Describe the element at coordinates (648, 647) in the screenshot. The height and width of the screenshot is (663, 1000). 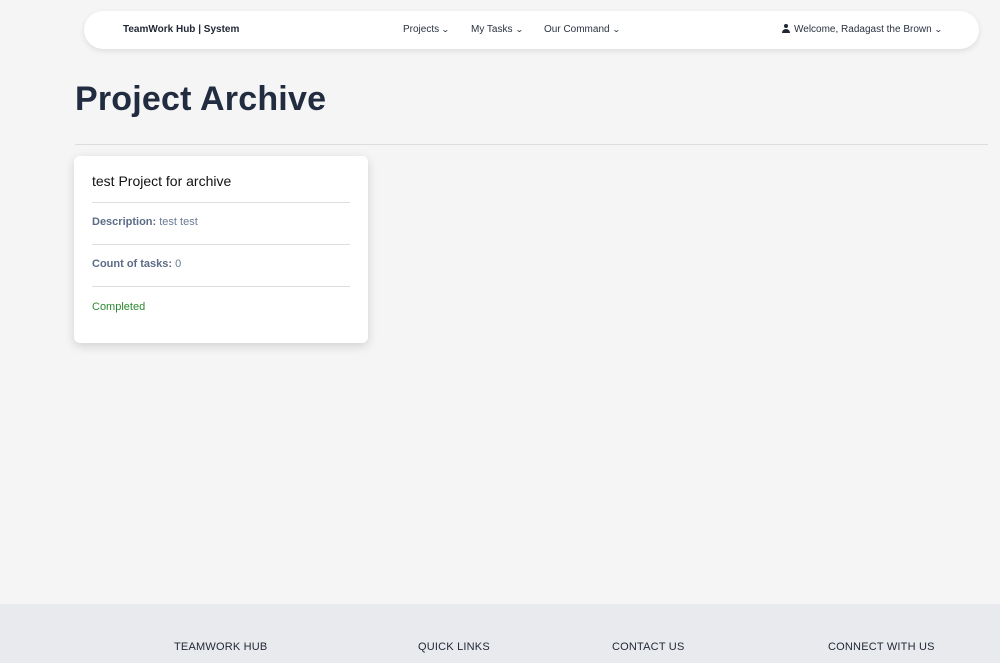
I see `footer-heading-contact-us: CONTACT US` at that location.